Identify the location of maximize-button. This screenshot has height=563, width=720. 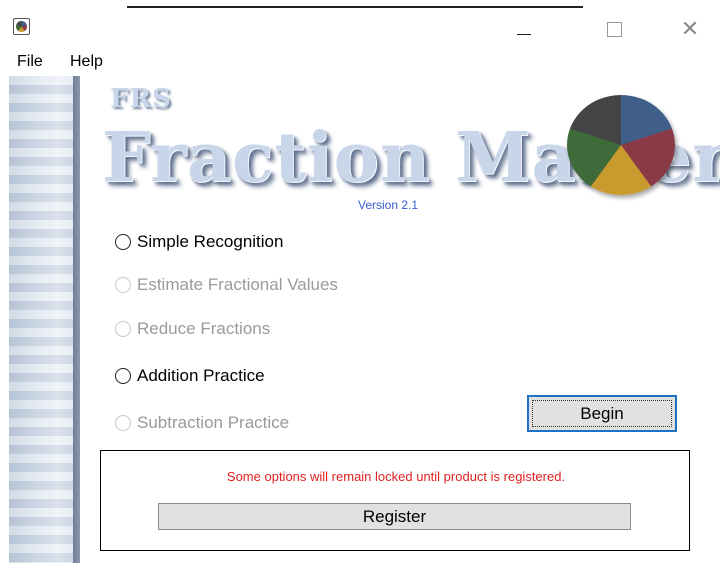
(614, 31).